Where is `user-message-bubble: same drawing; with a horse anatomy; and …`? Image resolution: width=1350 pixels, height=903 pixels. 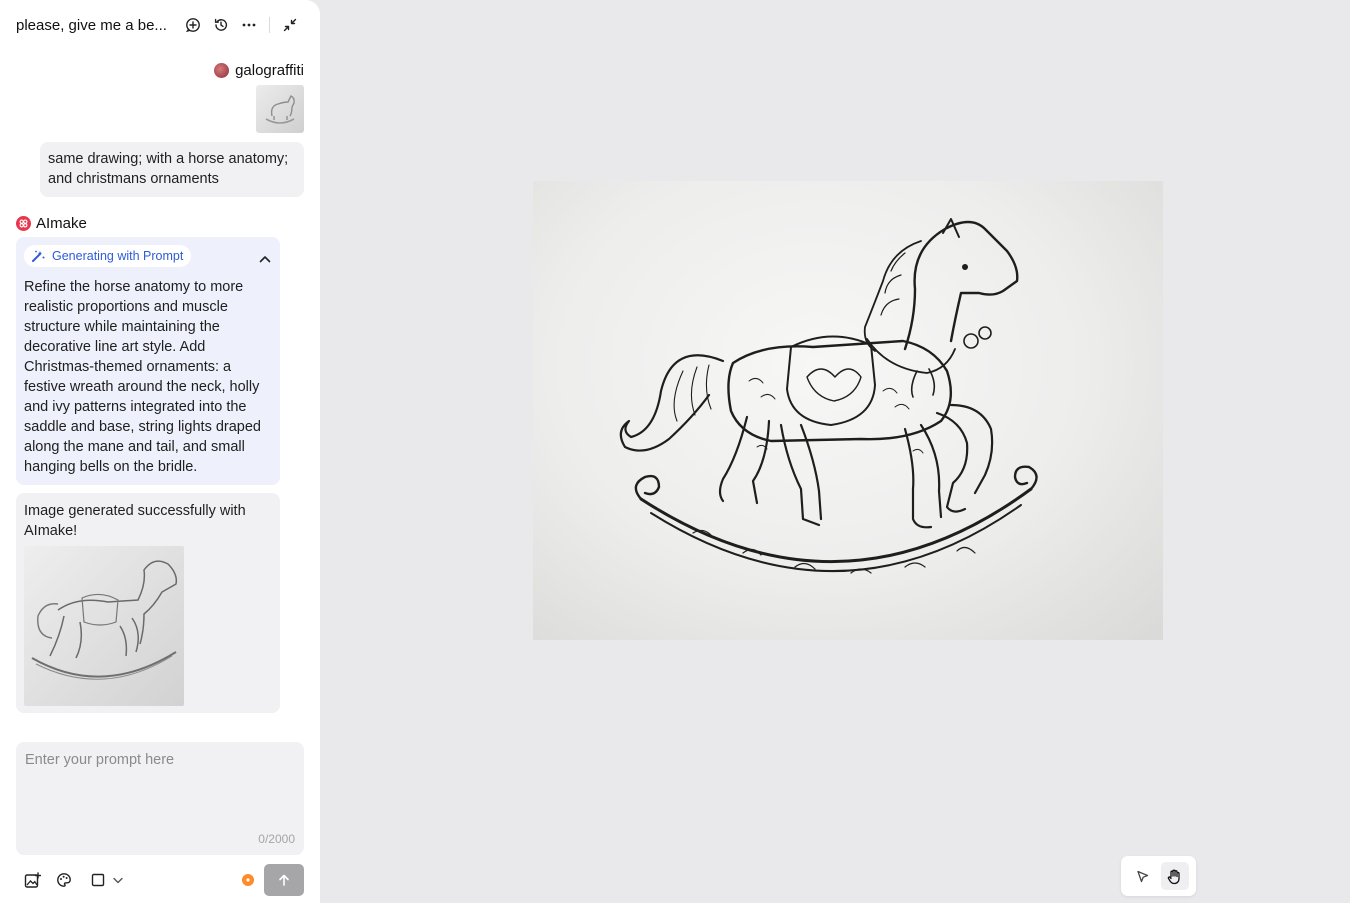 user-message-bubble: same drawing; with a horse anatomy; and … is located at coordinates (172, 169).